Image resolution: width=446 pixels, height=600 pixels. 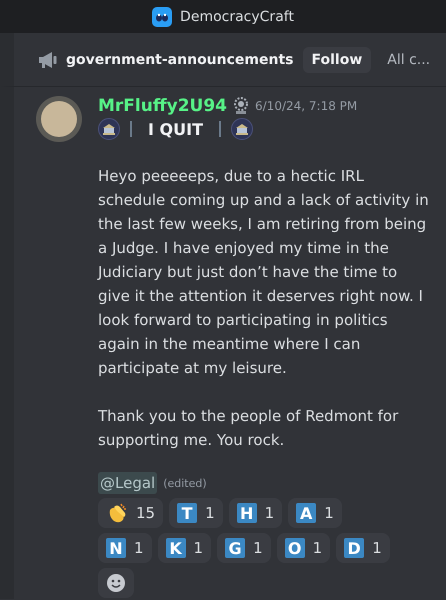 What do you see at coordinates (185, 548) in the screenshot?
I see `reaction-button: K 1` at bounding box center [185, 548].